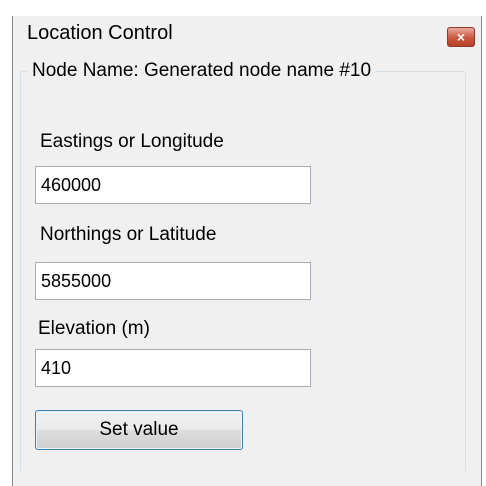 The image size is (486, 486). What do you see at coordinates (128, 234) in the screenshot?
I see `northings-label: Northings or Latitude` at bounding box center [128, 234].